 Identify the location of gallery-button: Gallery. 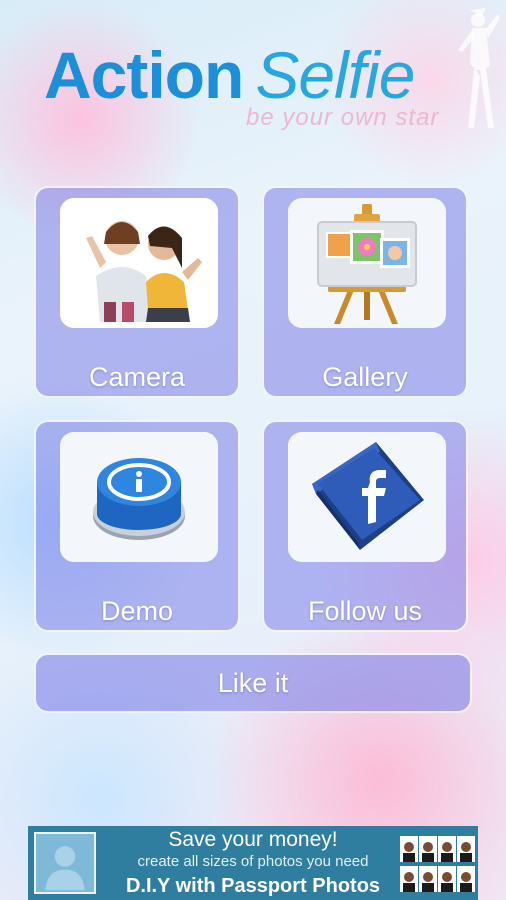
(365, 292).